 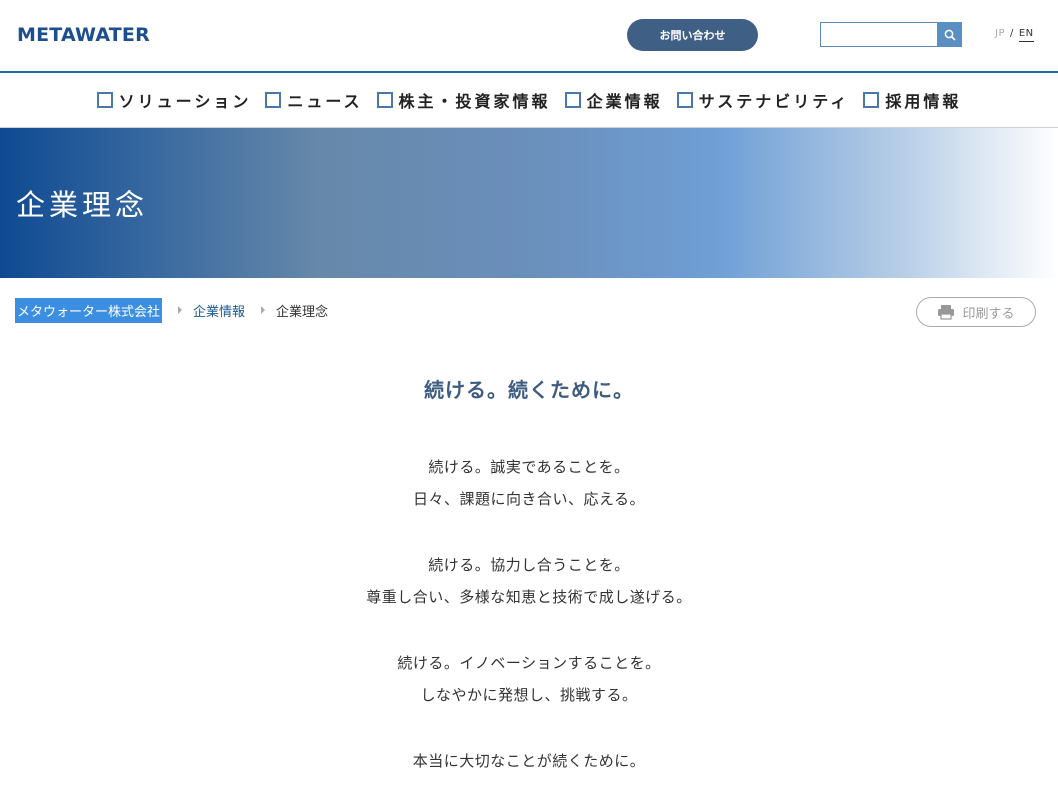 I want to click on philosophy-line: 続ける。イノベーションすることを。, so click(x=529, y=663).